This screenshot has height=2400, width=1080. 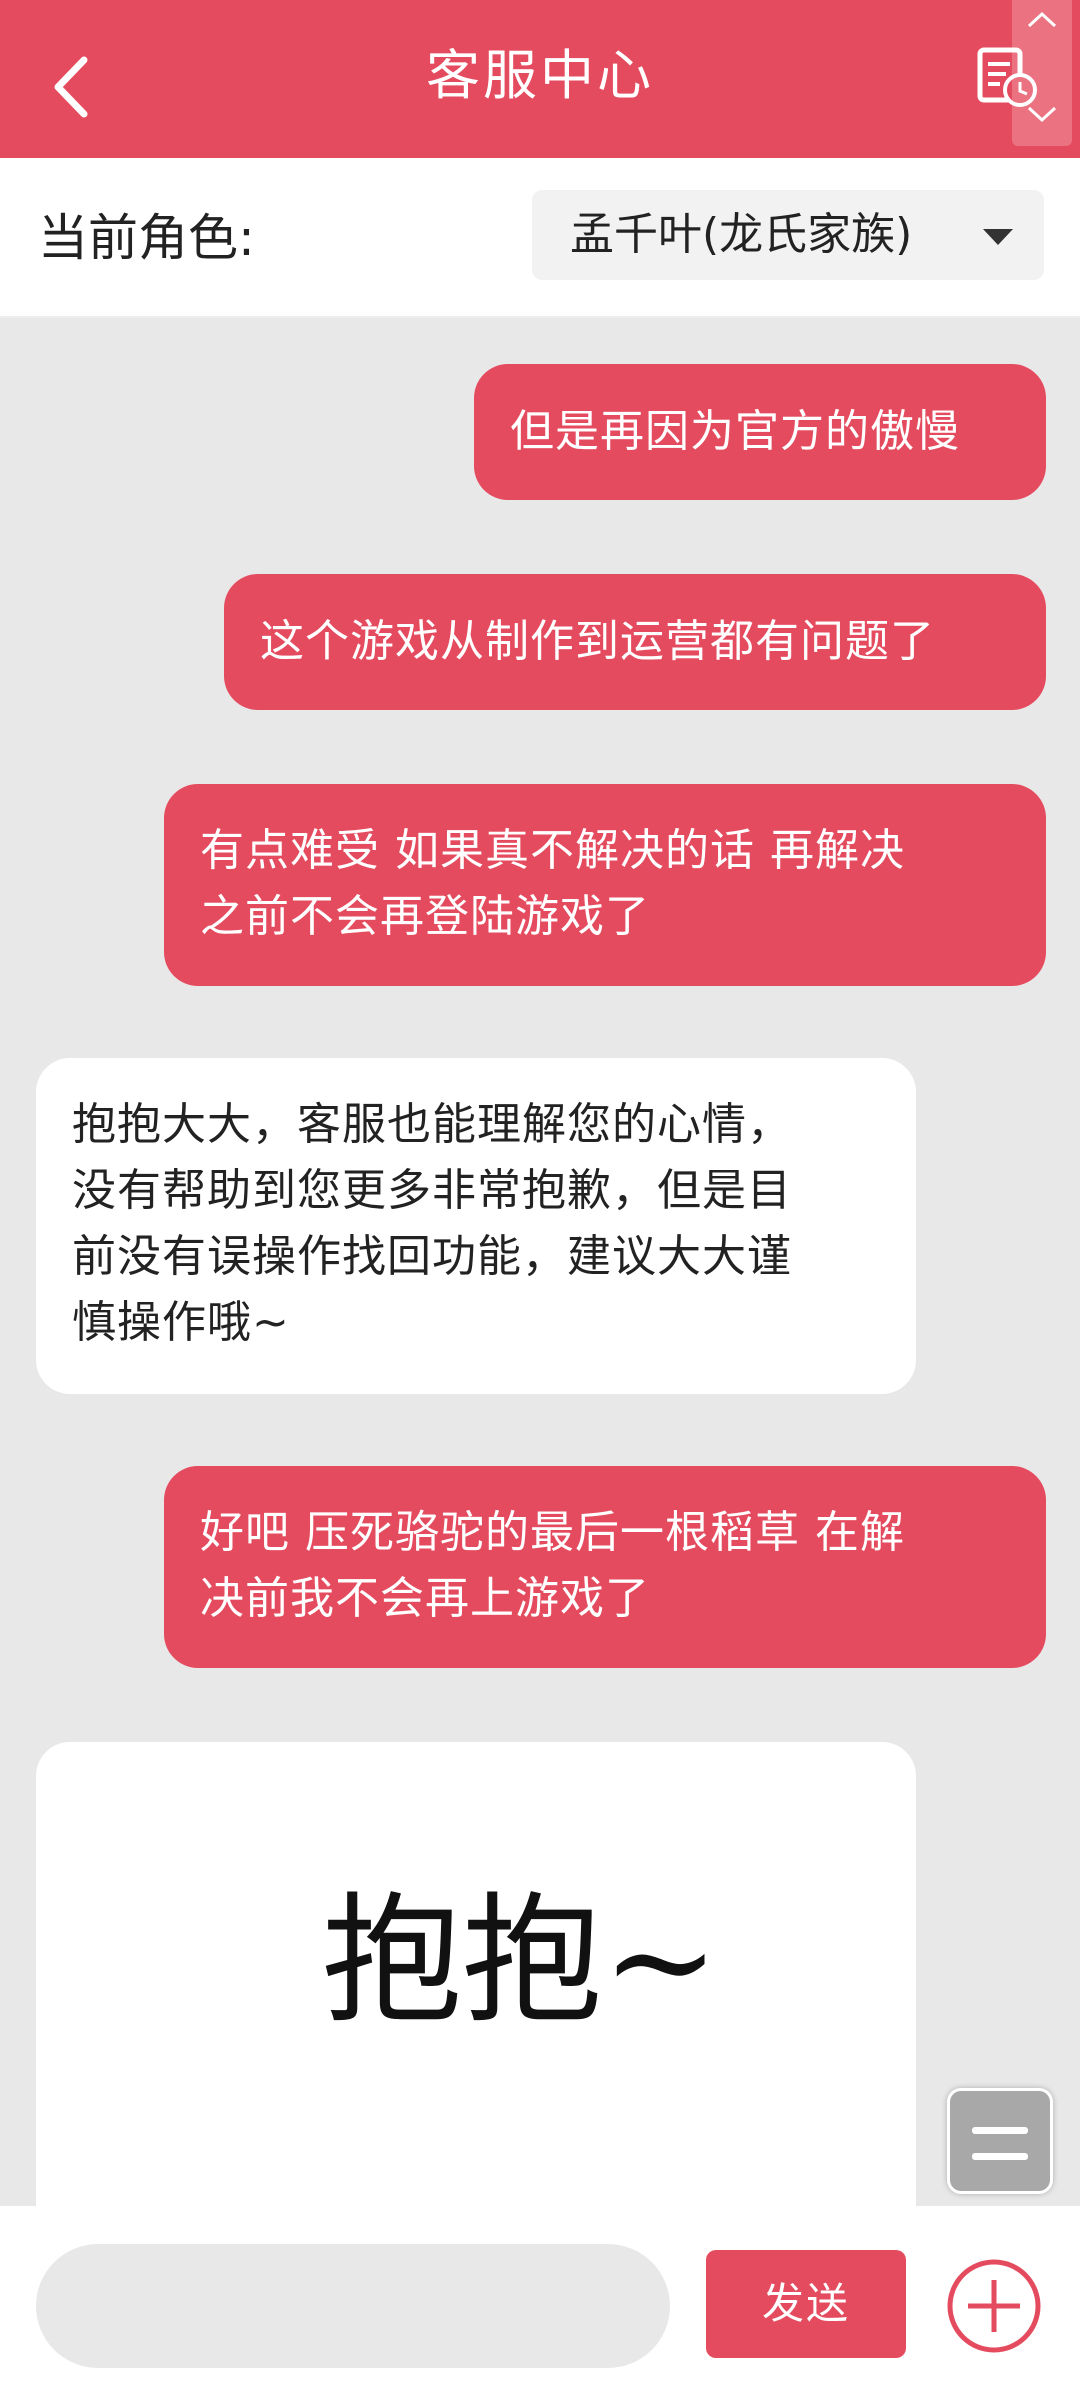 What do you see at coordinates (1000, 2141) in the screenshot?
I see `floating-menu-button` at bounding box center [1000, 2141].